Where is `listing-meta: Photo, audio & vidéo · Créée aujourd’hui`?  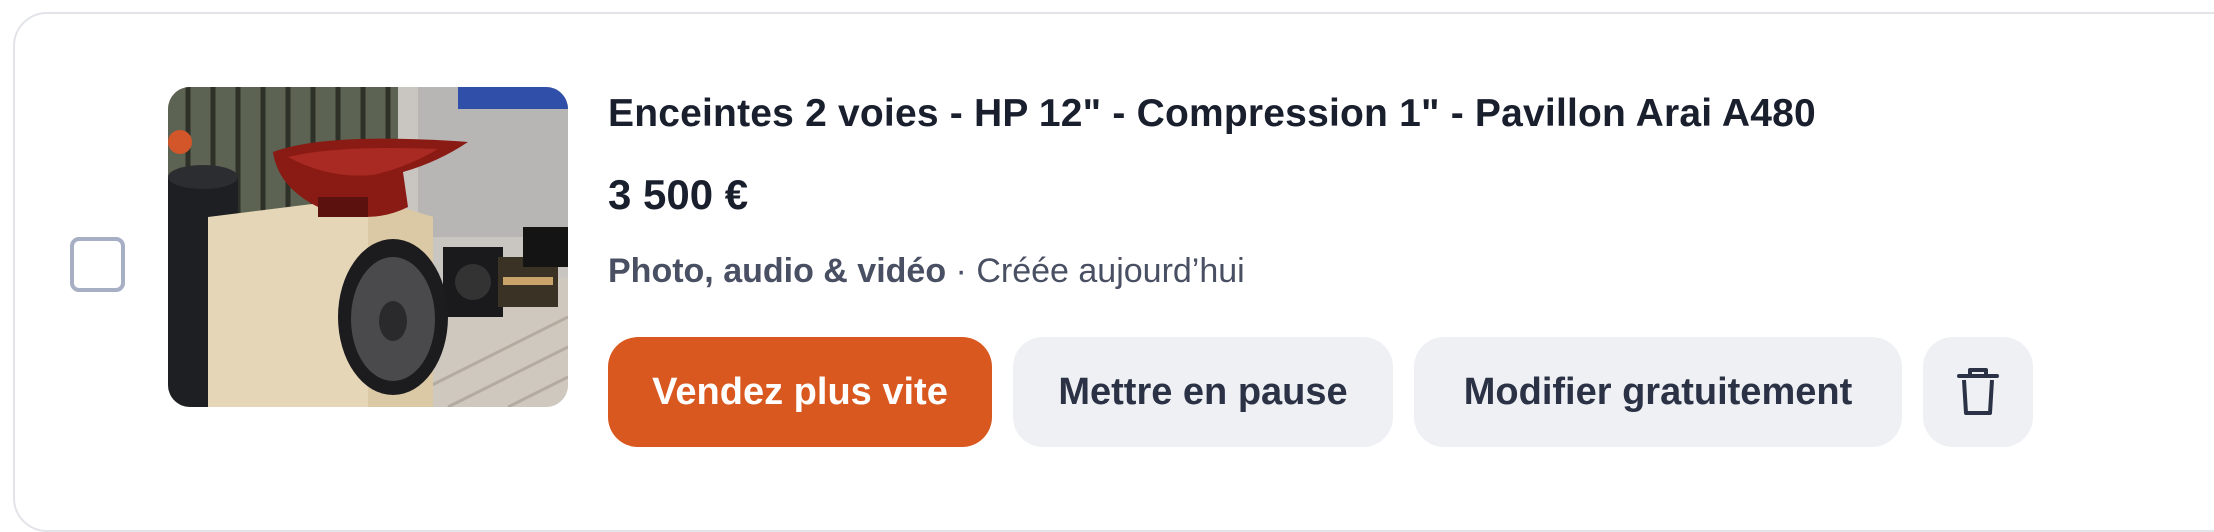 listing-meta: Photo, audio & vidéo · Créée aujourd’hui is located at coordinates (926, 271).